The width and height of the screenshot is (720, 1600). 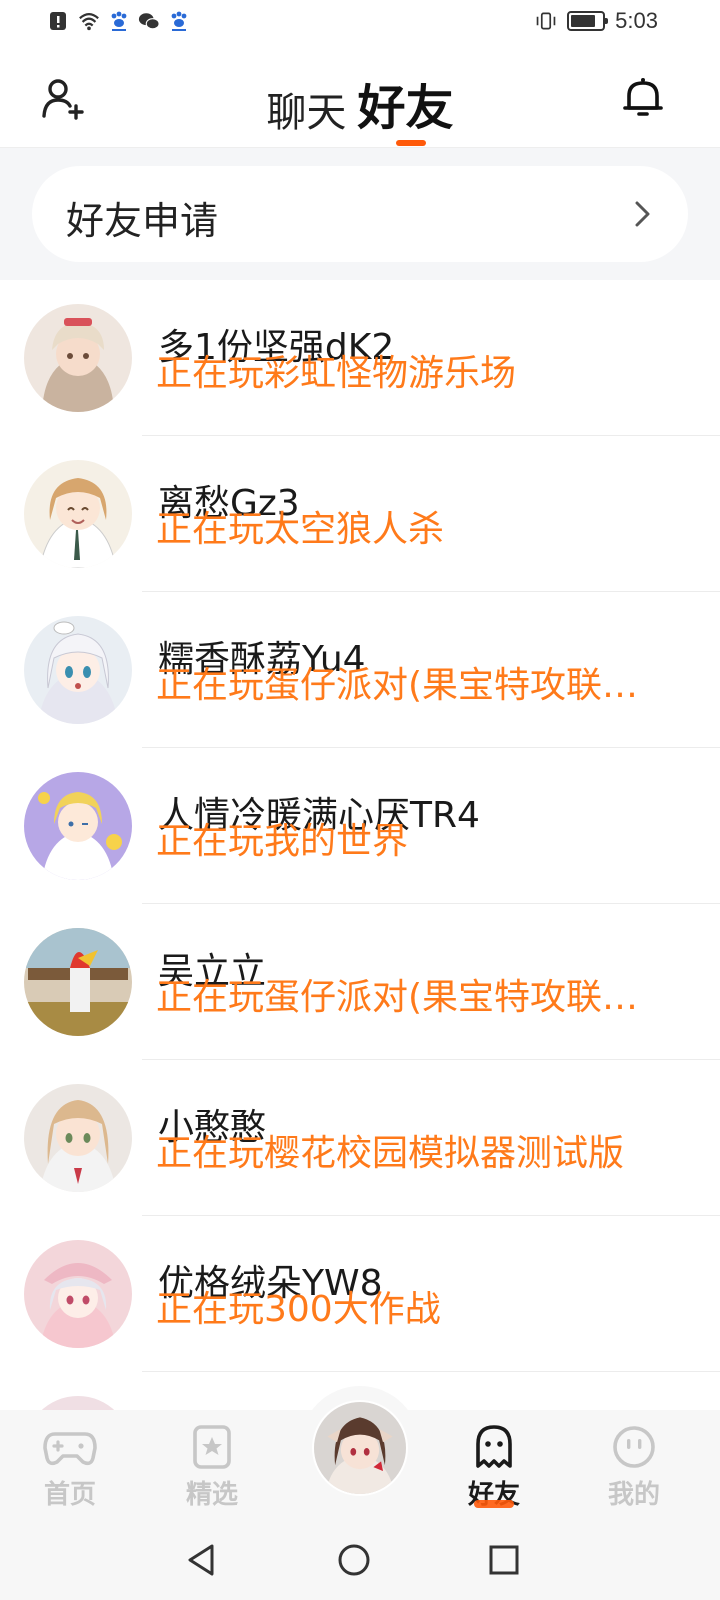 I want to click on friend-request-section: 好友申请, so click(x=360, y=214).